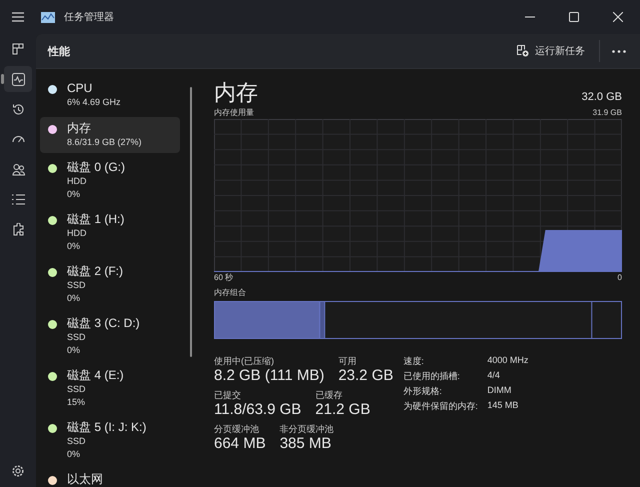  I want to click on memory-title: 内存, so click(236, 93).